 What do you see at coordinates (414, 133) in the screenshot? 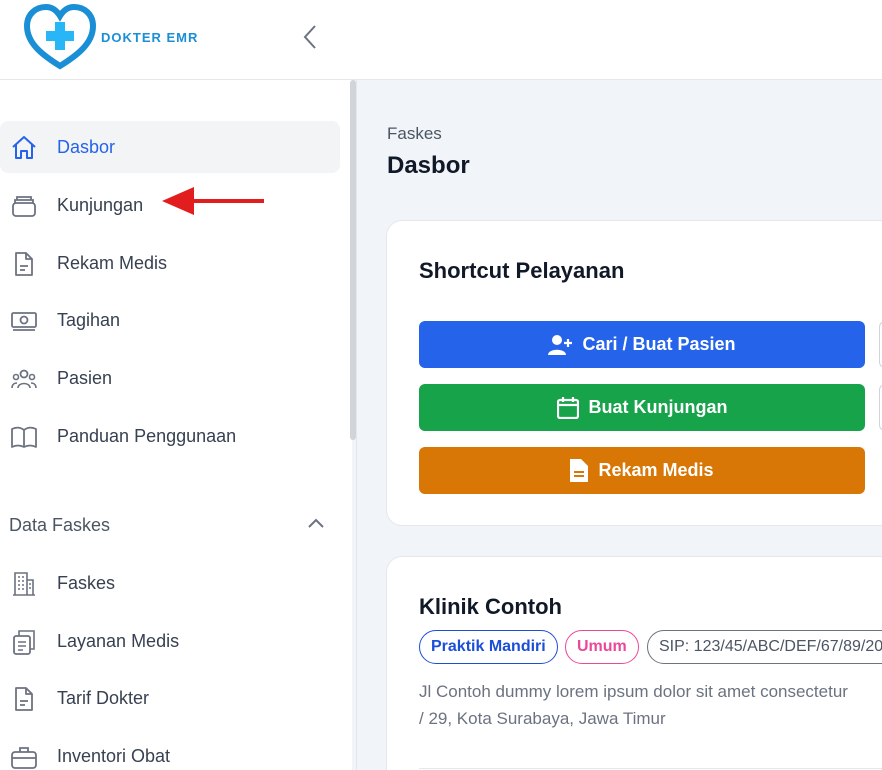
I see `breadcrumb: Faskes` at bounding box center [414, 133].